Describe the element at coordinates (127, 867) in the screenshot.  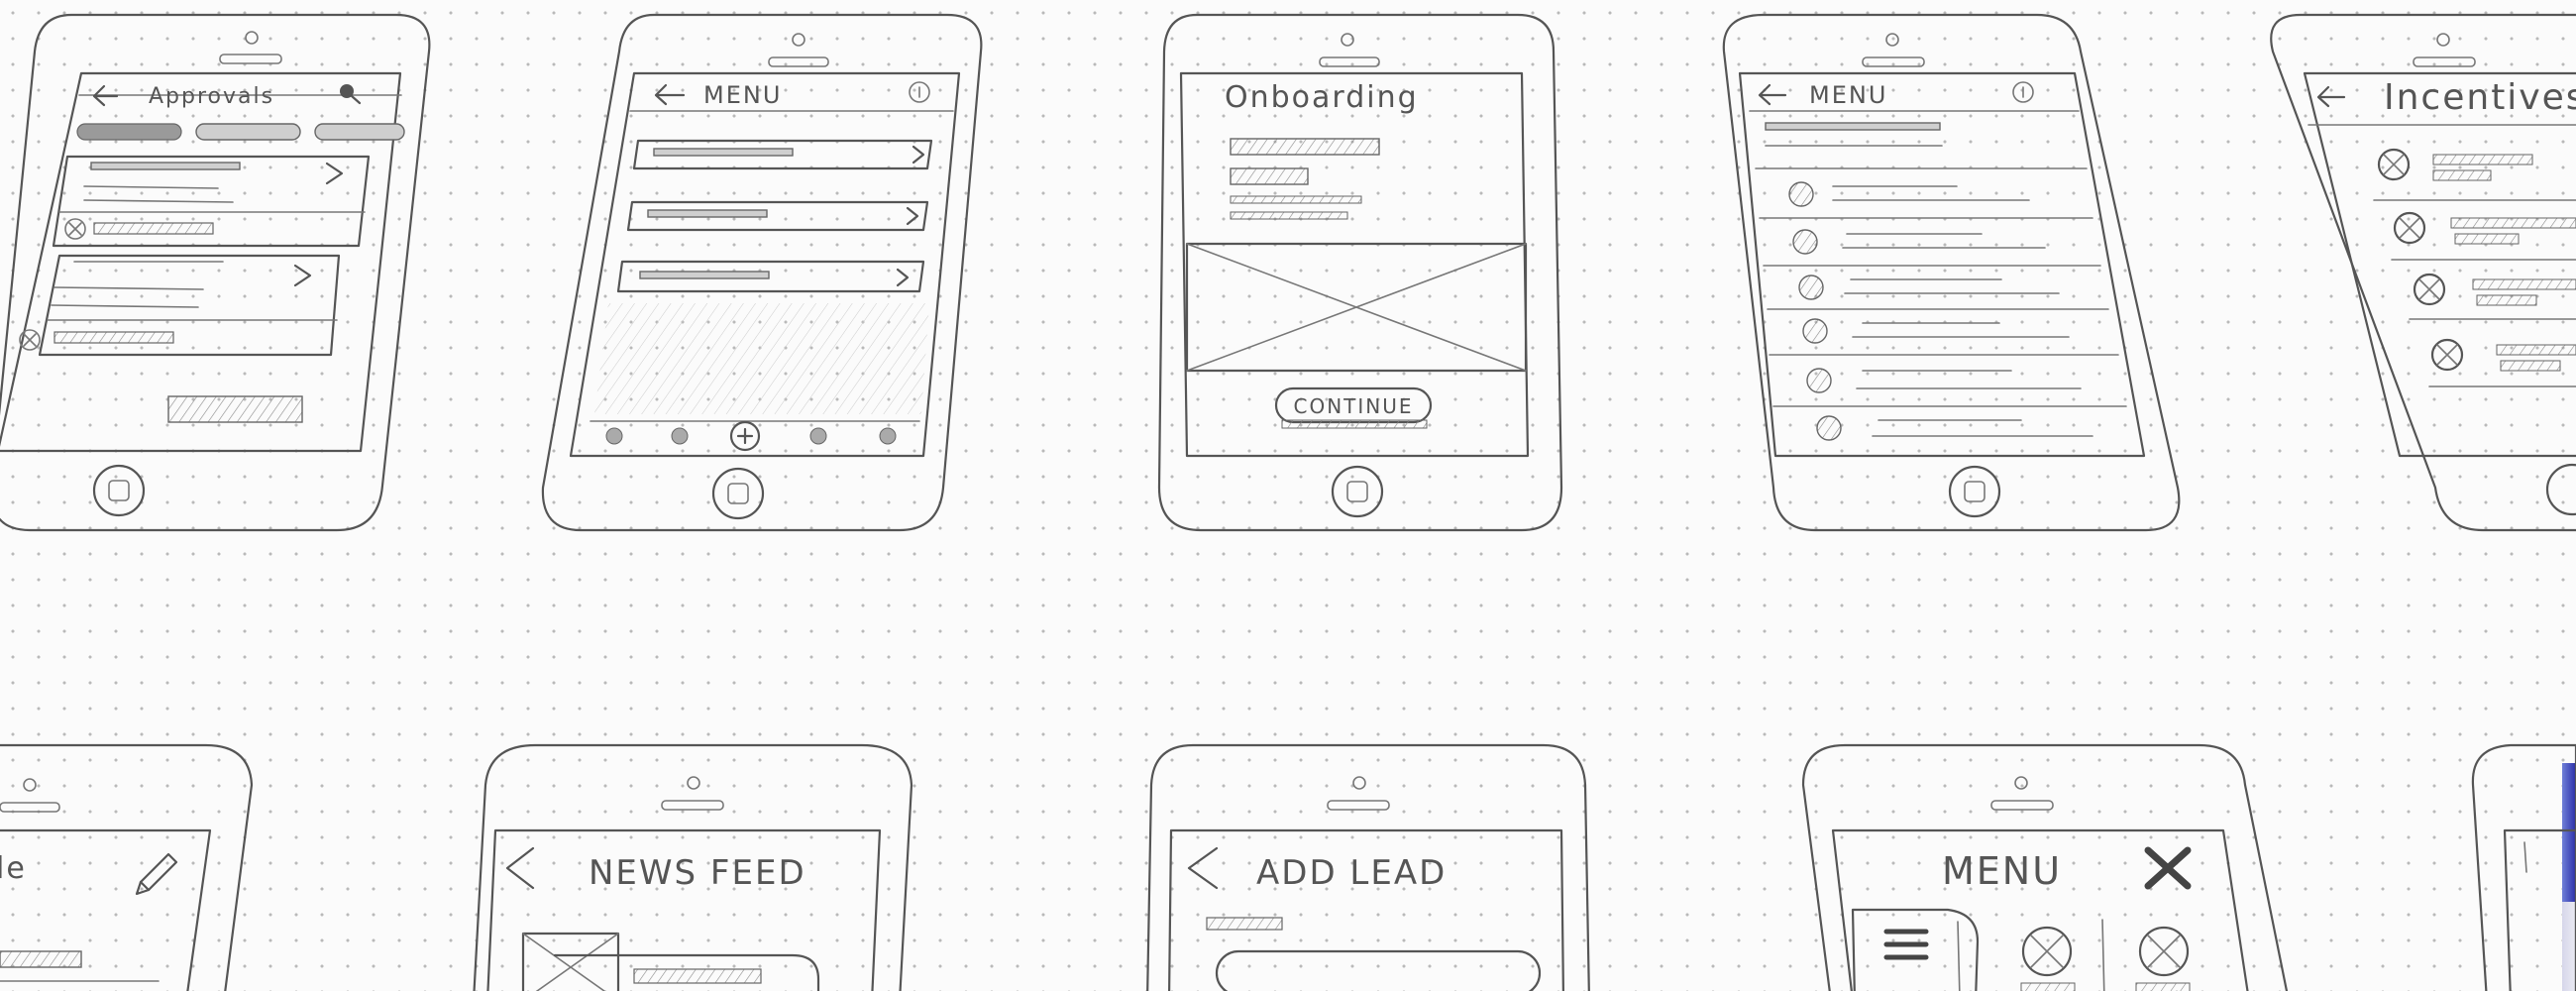
I see `phone-profile: le` at that location.